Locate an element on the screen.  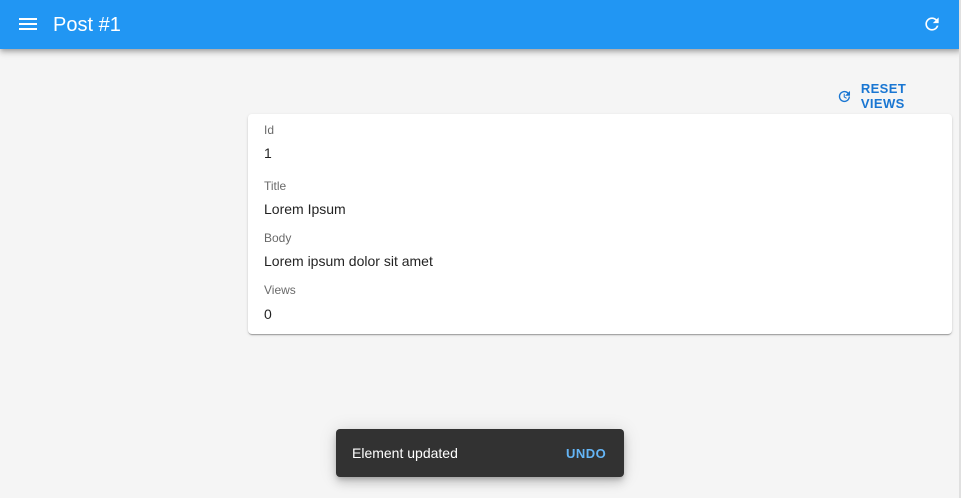
field-label-id: Id is located at coordinates (269, 130).